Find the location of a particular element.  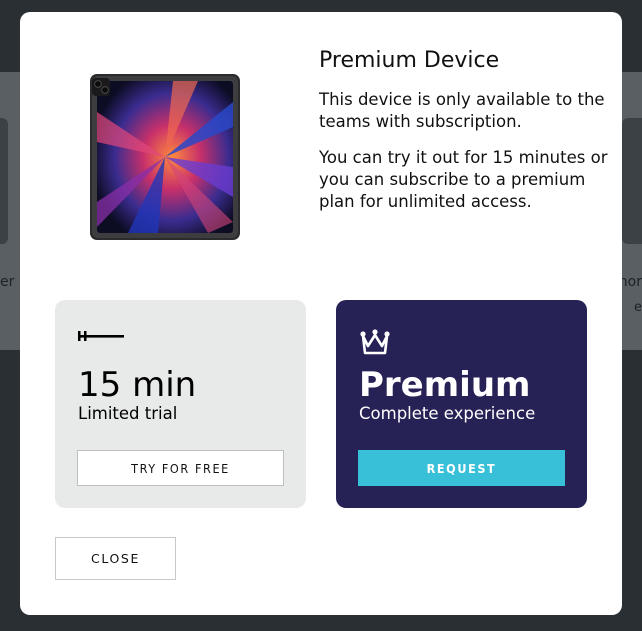

trial-plan-subtitle: Limited trial is located at coordinates (128, 413).